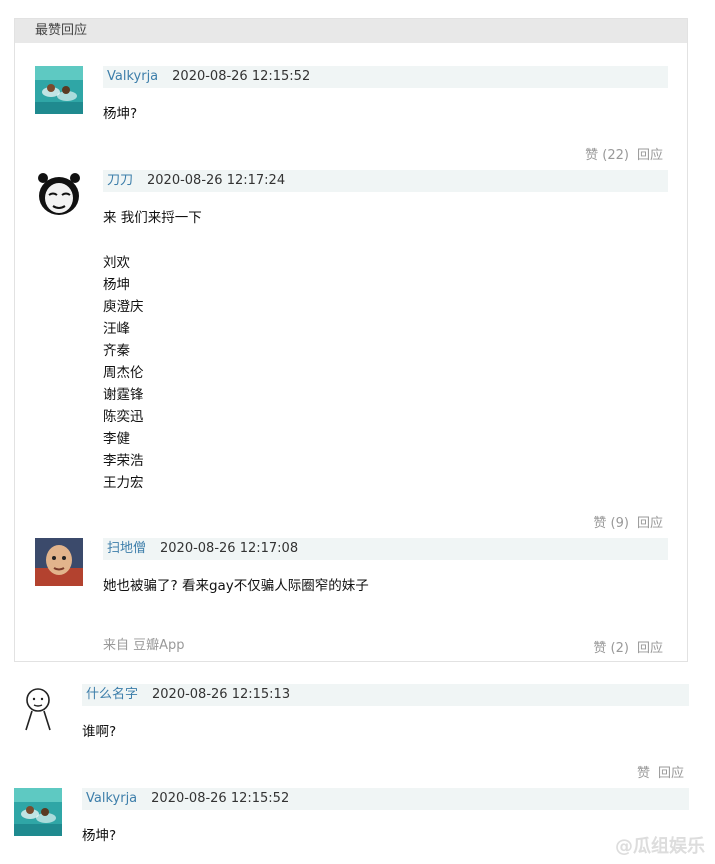  I want to click on list-item: 齐秦, so click(116, 351).